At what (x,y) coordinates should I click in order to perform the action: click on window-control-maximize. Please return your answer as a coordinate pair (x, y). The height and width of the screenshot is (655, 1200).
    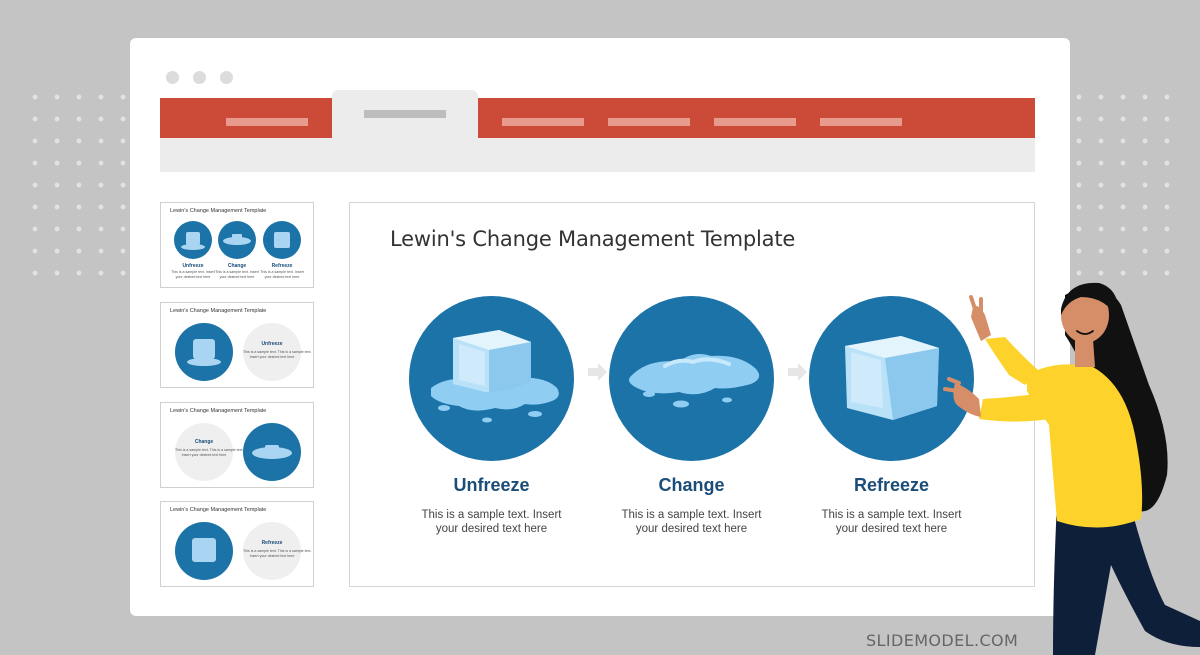
    Looking at the image, I should click on (226, 77).